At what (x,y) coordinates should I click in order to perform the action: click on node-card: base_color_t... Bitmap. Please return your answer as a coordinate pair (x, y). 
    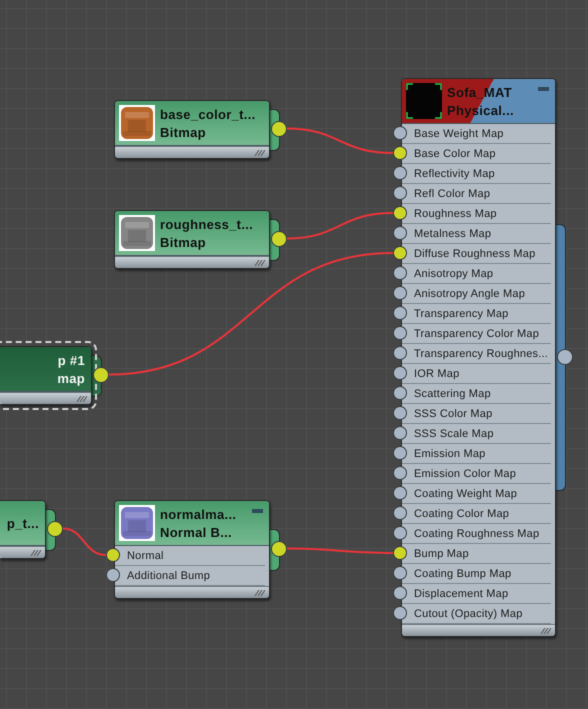
    Looking at the image, I should click on (192, 129).